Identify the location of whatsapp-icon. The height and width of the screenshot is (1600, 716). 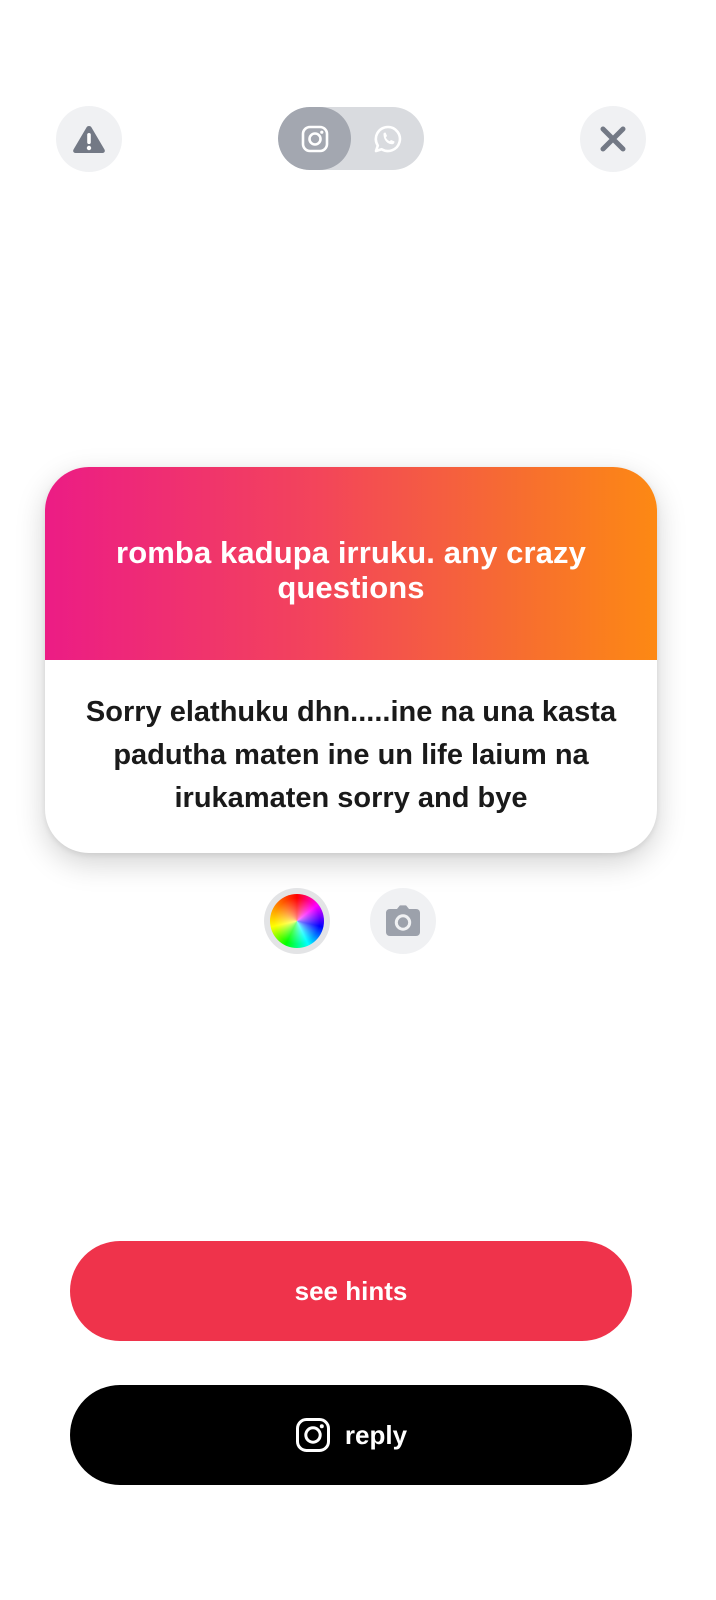
(387, 138).